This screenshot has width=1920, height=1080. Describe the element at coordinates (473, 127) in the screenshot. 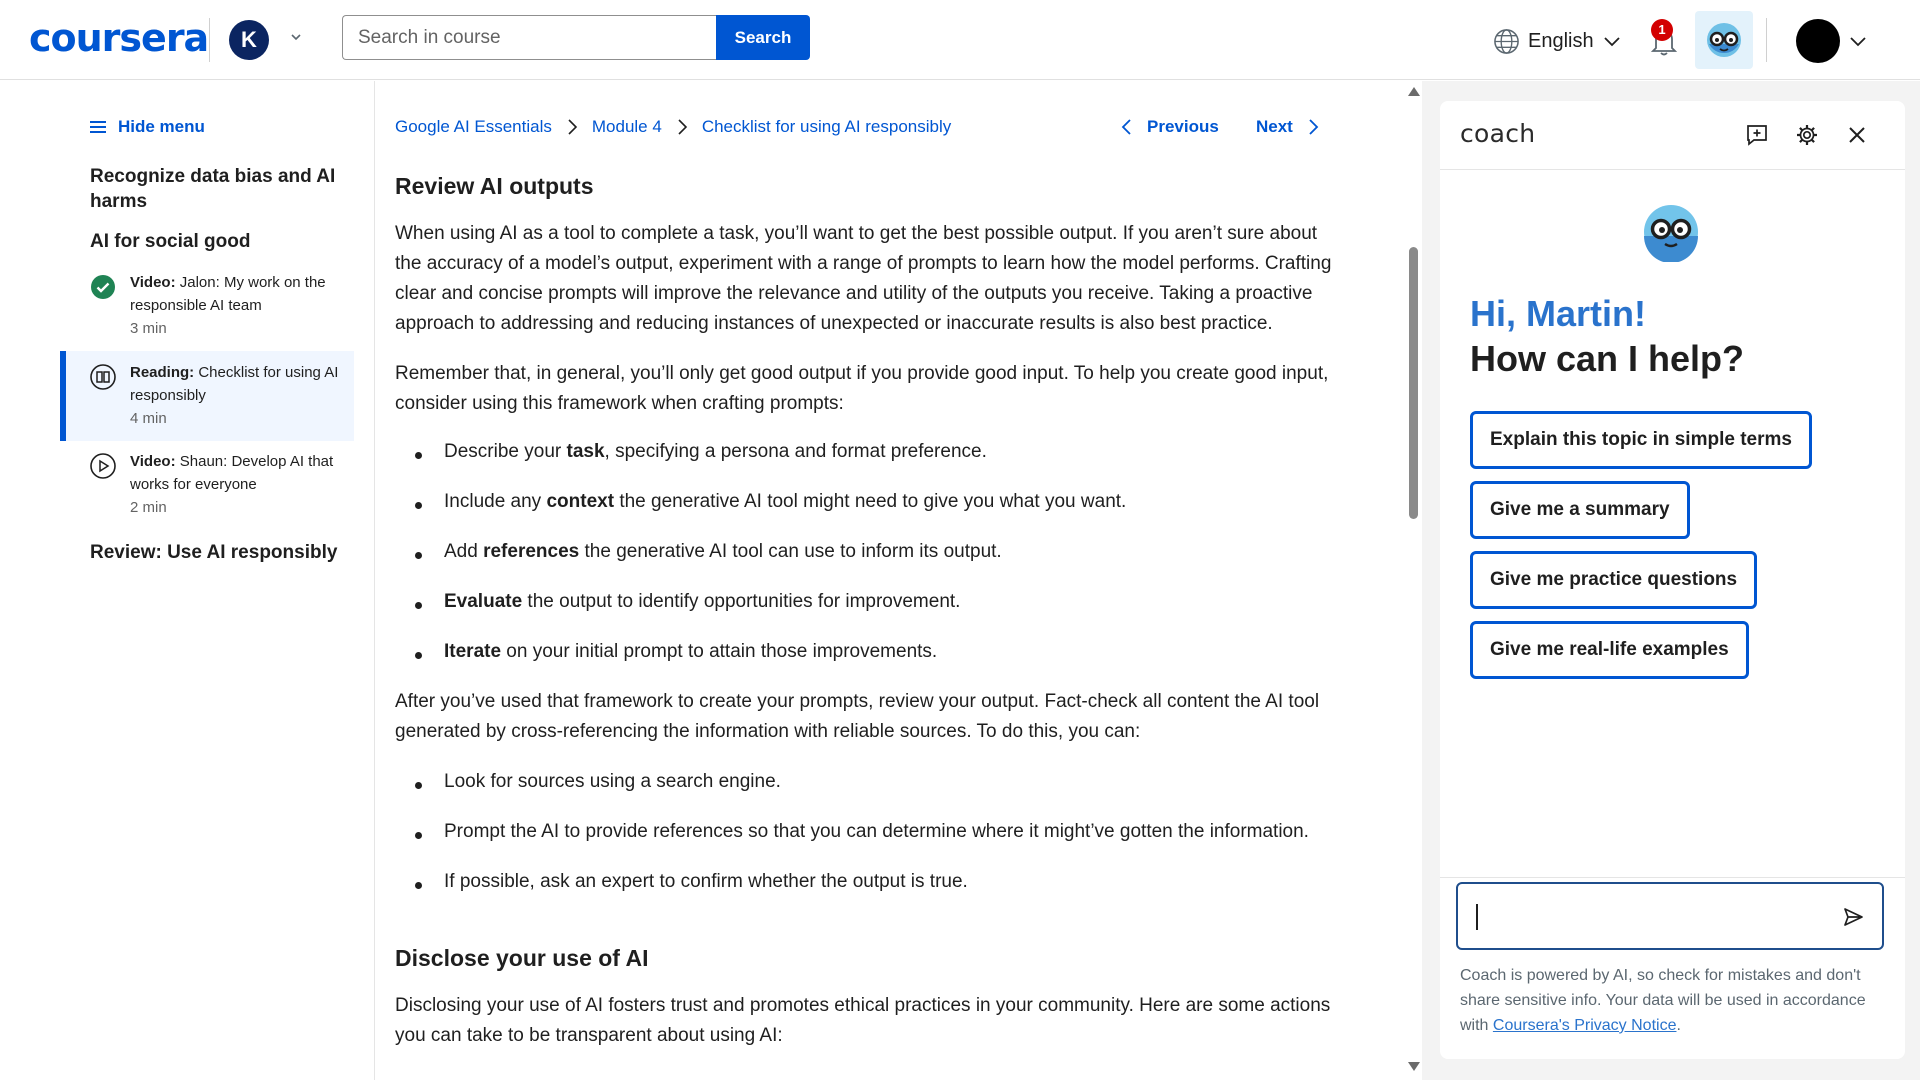

I see `breadcrumb-course: Google AI Essentials` at that location.